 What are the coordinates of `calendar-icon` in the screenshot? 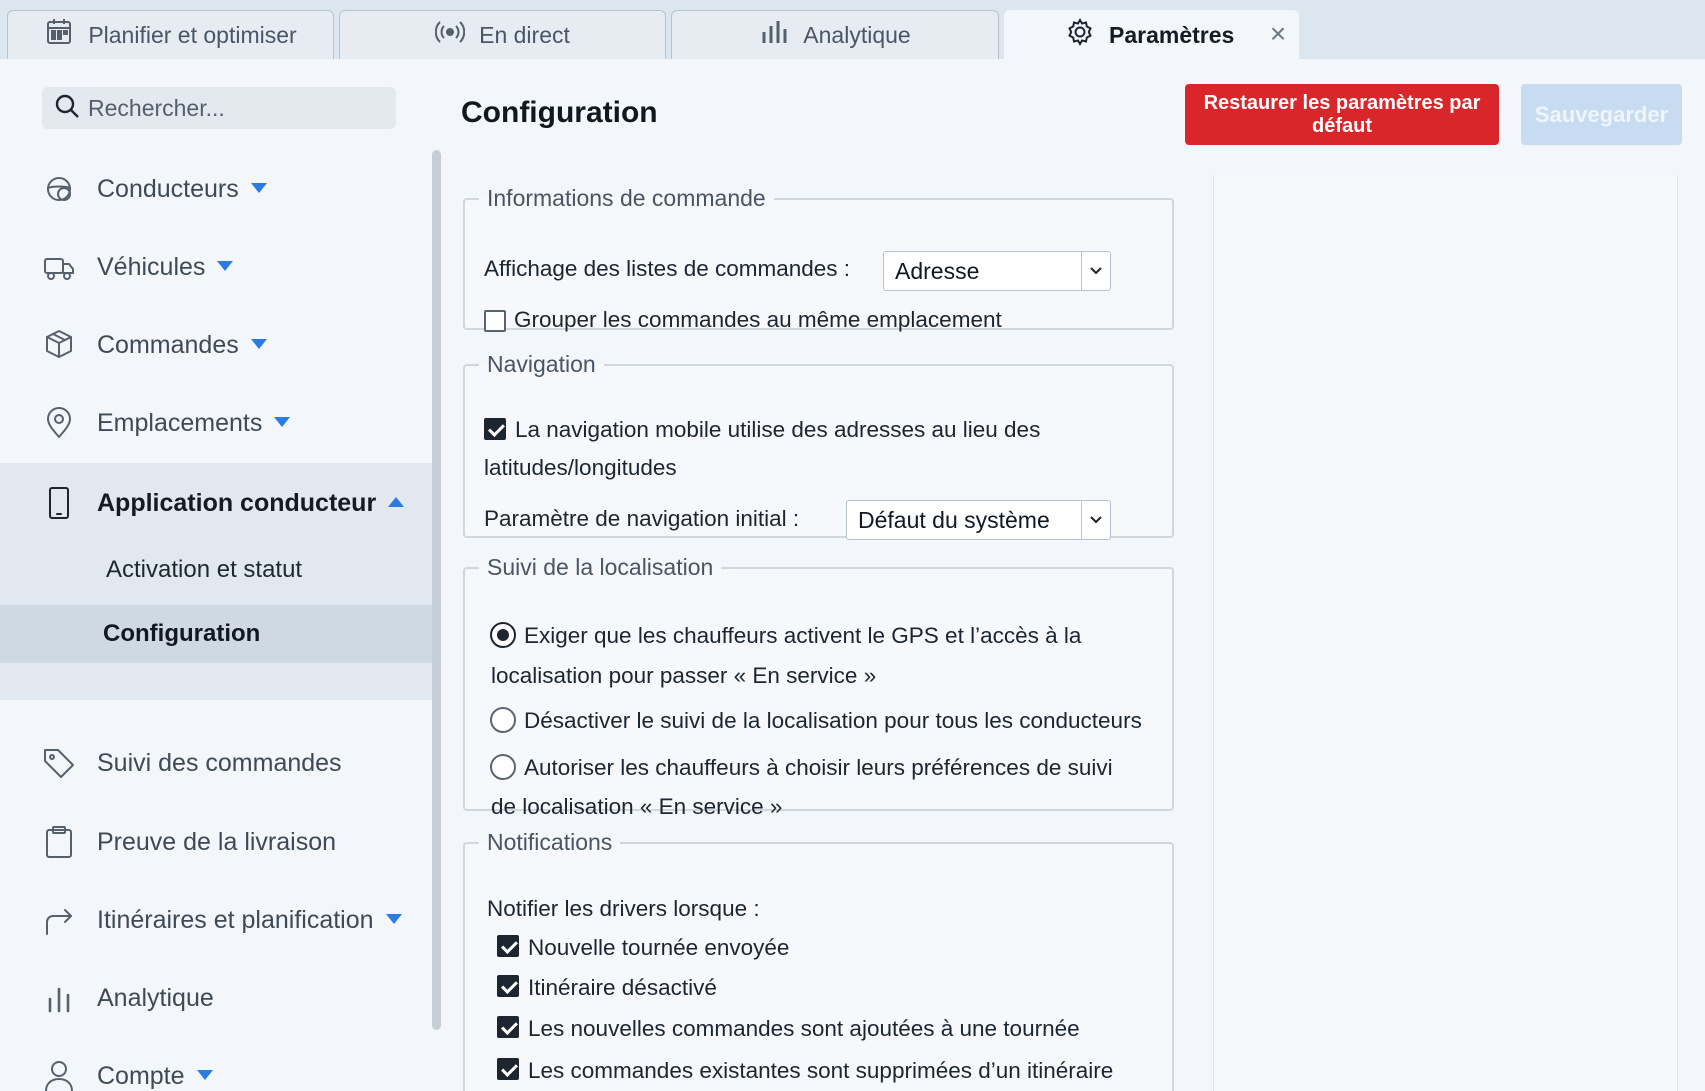 It's located at (59, 35).